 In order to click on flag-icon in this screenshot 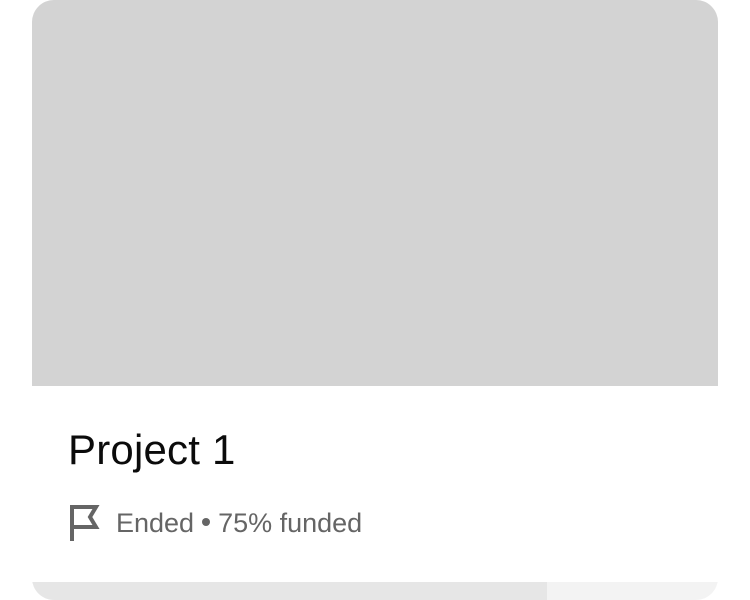, I will do `click(84, 523)`.